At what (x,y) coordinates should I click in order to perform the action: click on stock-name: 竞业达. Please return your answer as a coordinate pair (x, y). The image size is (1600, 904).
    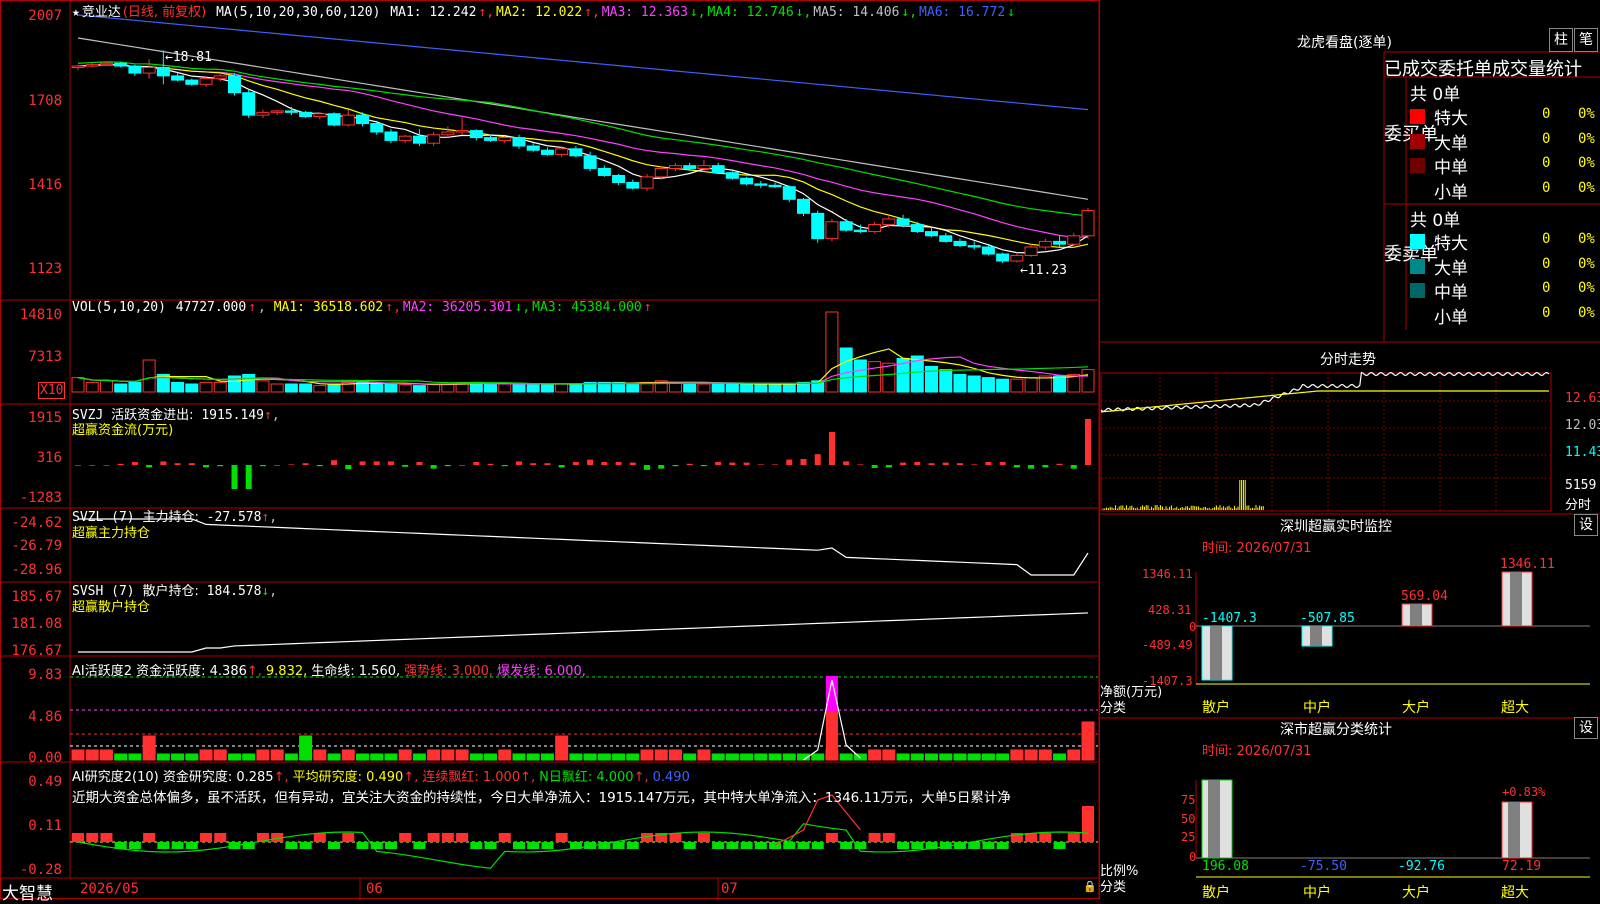
    Looking at the image, I should click on (101, 12).